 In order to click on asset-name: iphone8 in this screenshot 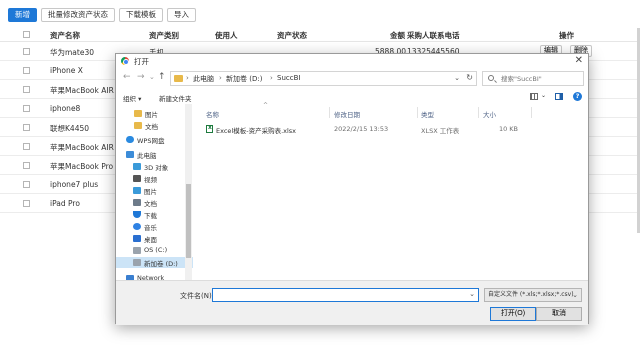, I will do `click(65, 108)`.